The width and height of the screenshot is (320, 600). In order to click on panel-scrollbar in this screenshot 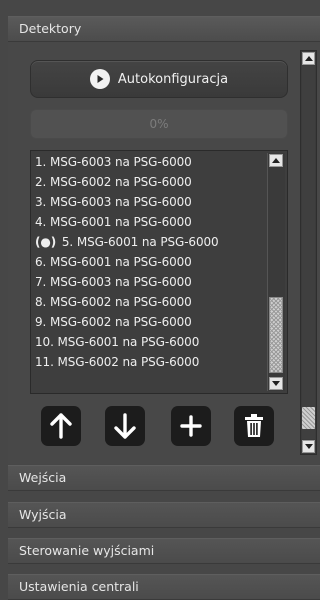, I will do `click(308, 252)`.